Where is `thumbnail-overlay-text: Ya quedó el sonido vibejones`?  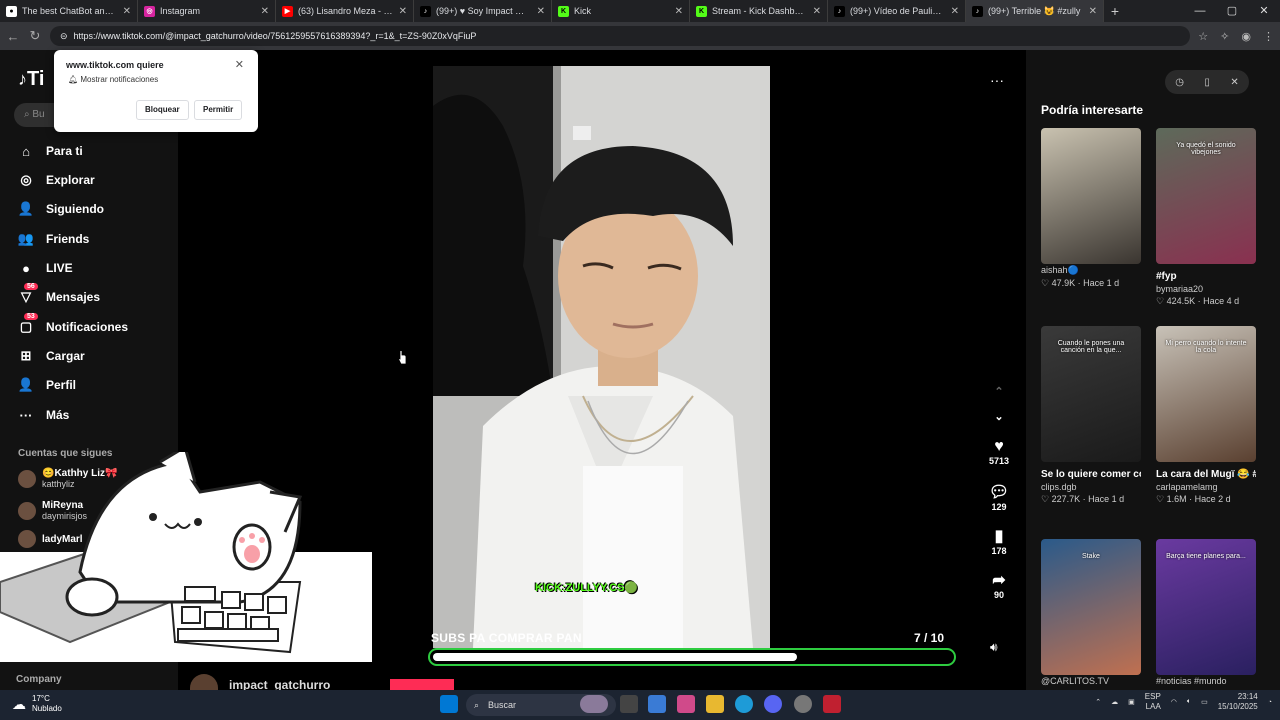 thumbnail-overlay-text: Ya quedó el sonido vibejones is located at coordinates (1206, 149).